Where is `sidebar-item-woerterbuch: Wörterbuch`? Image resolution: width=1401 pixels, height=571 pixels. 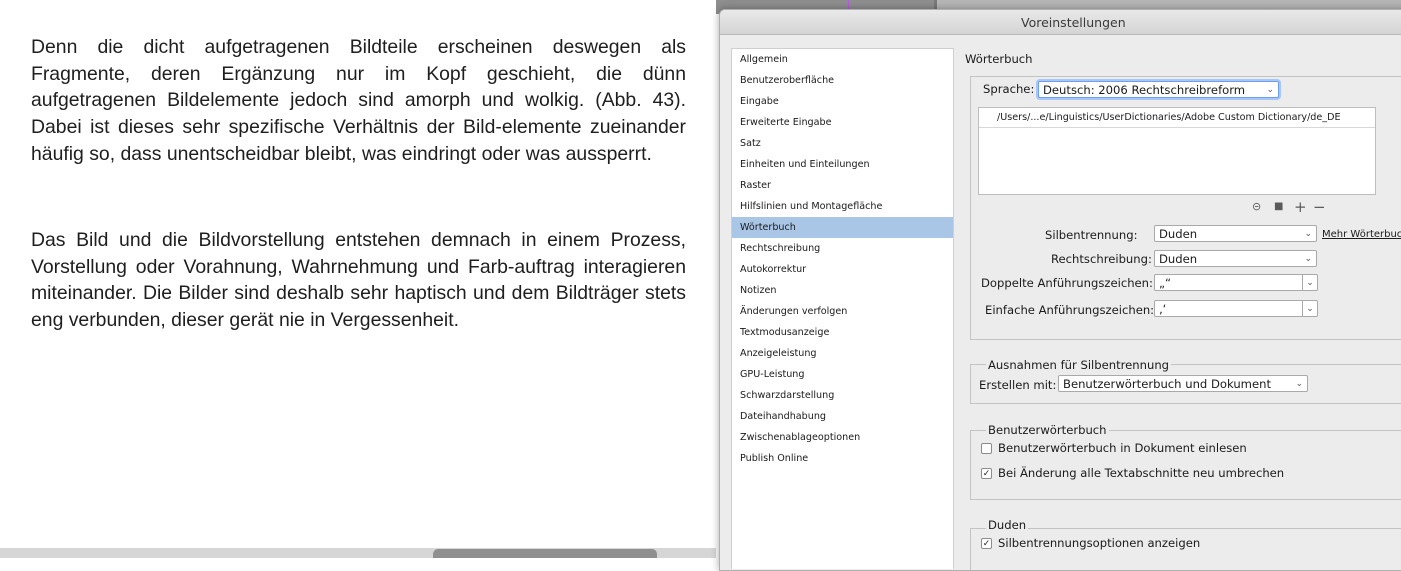
sidebar-item-woerterbuch: Wörterbuch is located at coordinates (842, 227).